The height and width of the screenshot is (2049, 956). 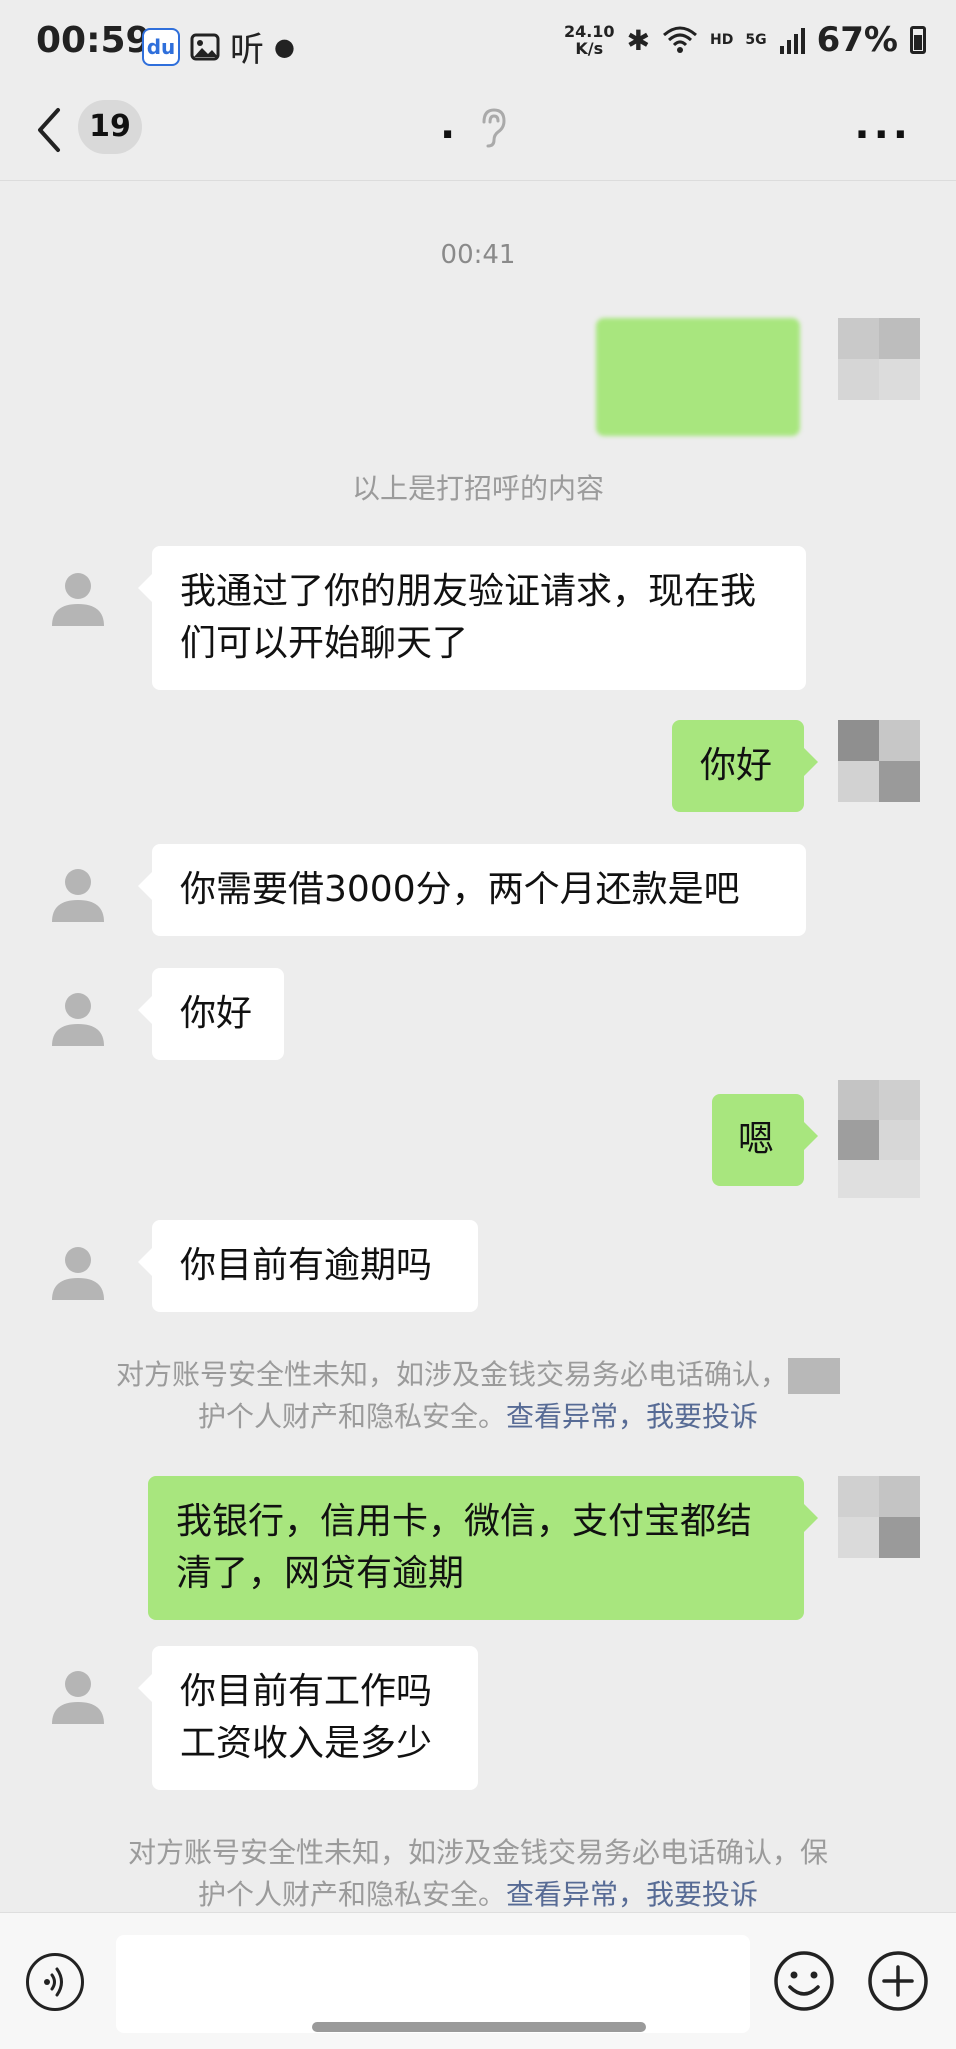 I want to click on emoji-icon, so click(x=804, y=1981).